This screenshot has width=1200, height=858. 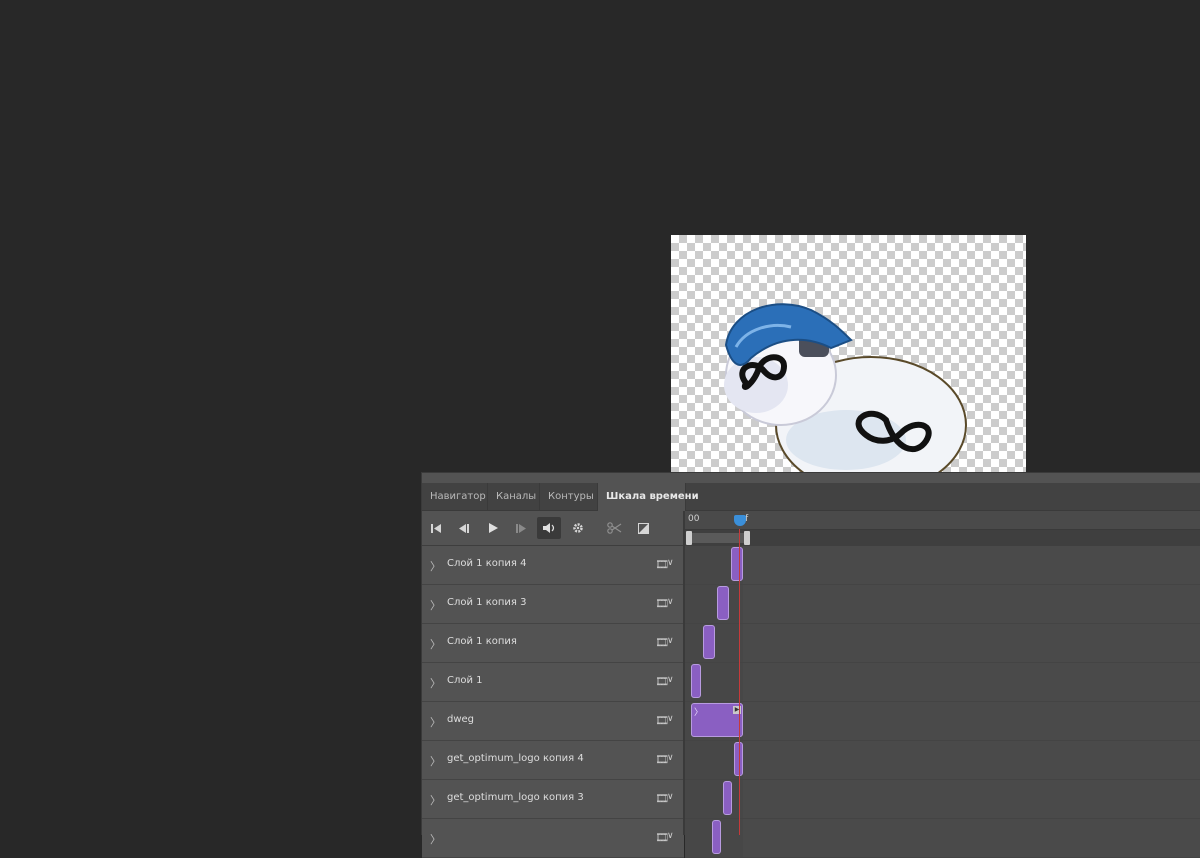 I want to click on layer-name: get_optimum_logo копия 4, so click(x=515, y=758).